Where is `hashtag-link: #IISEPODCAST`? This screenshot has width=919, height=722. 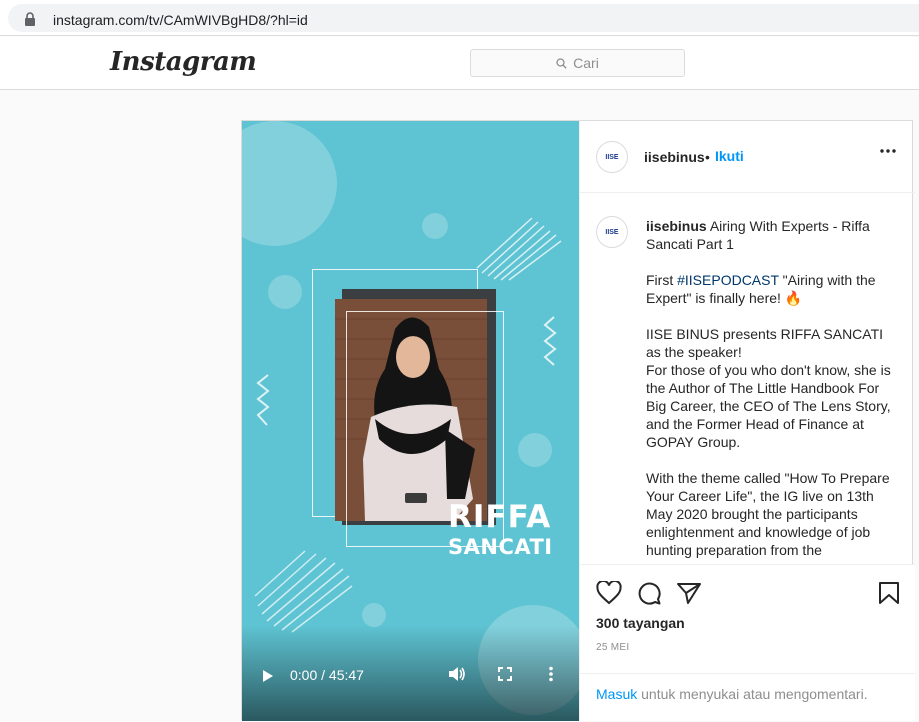
hashtag-link: #IISEPODCAST is located at coordinates (728, 280).